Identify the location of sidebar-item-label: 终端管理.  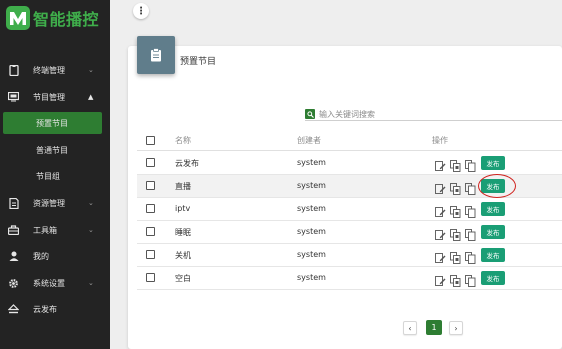
(49, 70).